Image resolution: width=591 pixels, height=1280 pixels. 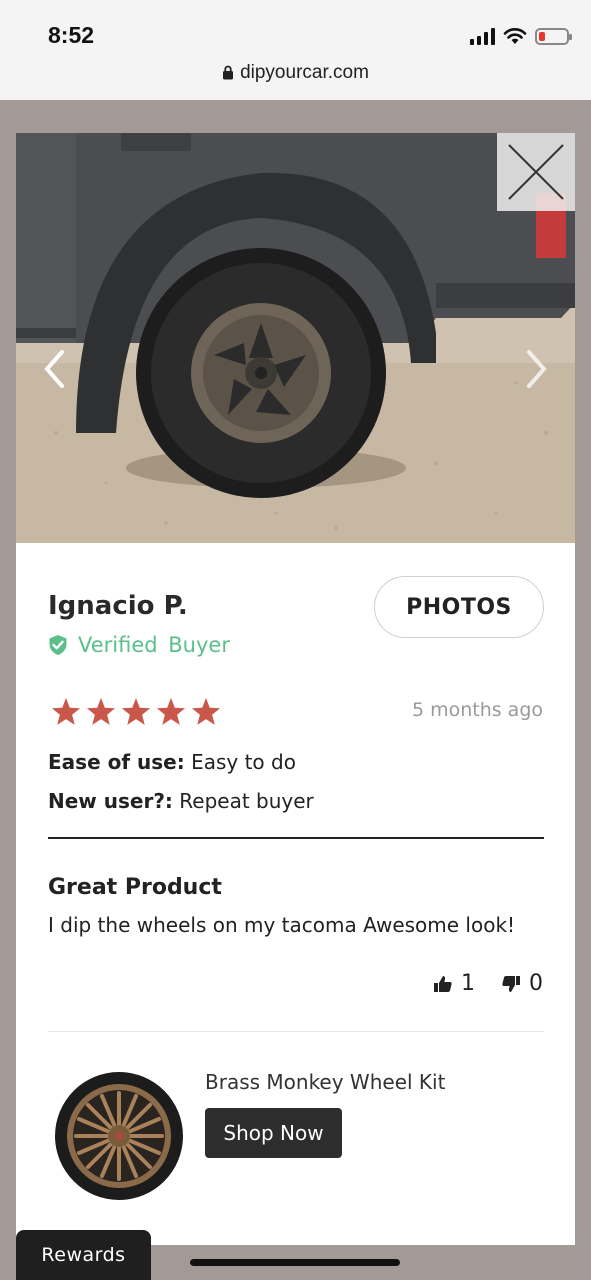 I want to click on attribute-ease-of-use: Ease of use: Easy to do, so click(x=172, y=762).